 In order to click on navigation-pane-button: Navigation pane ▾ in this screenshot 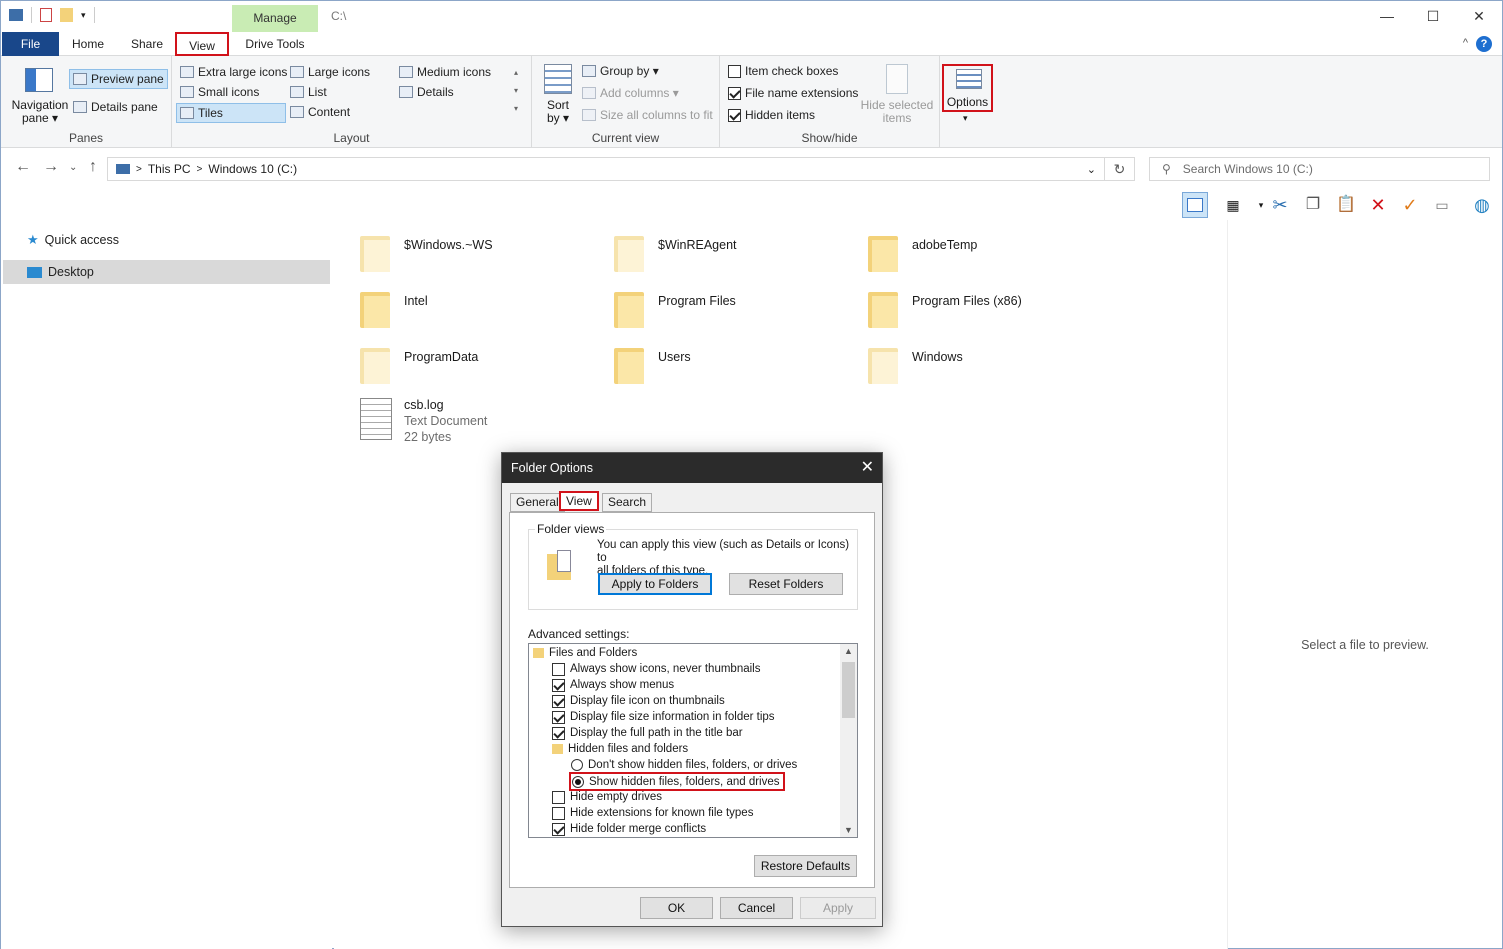, I will do `click(40, 112)`.